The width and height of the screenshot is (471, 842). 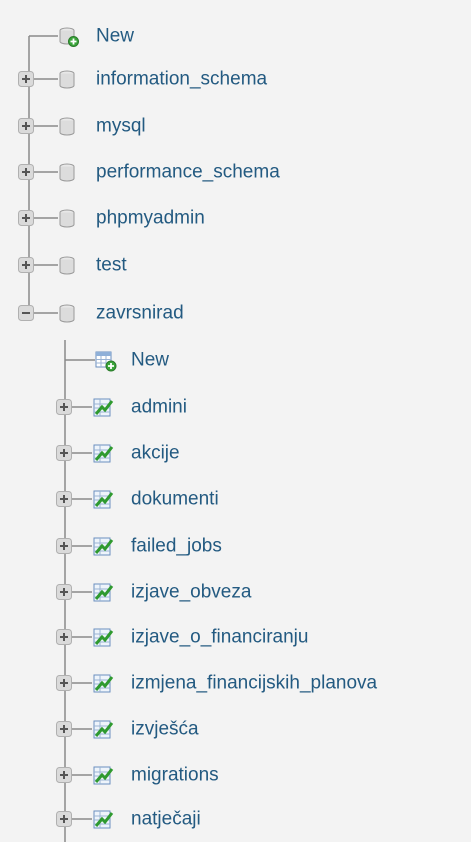 I want to click on tree-item-table: izjave_obveza, so click(x=235, y=592).